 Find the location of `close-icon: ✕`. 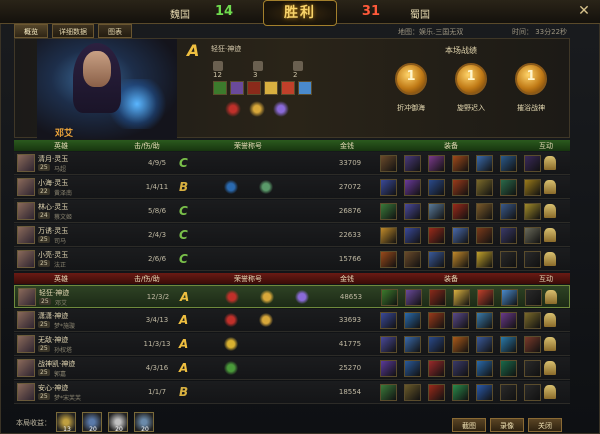

close-icon: ✕ is located at coordinates (584, 11).